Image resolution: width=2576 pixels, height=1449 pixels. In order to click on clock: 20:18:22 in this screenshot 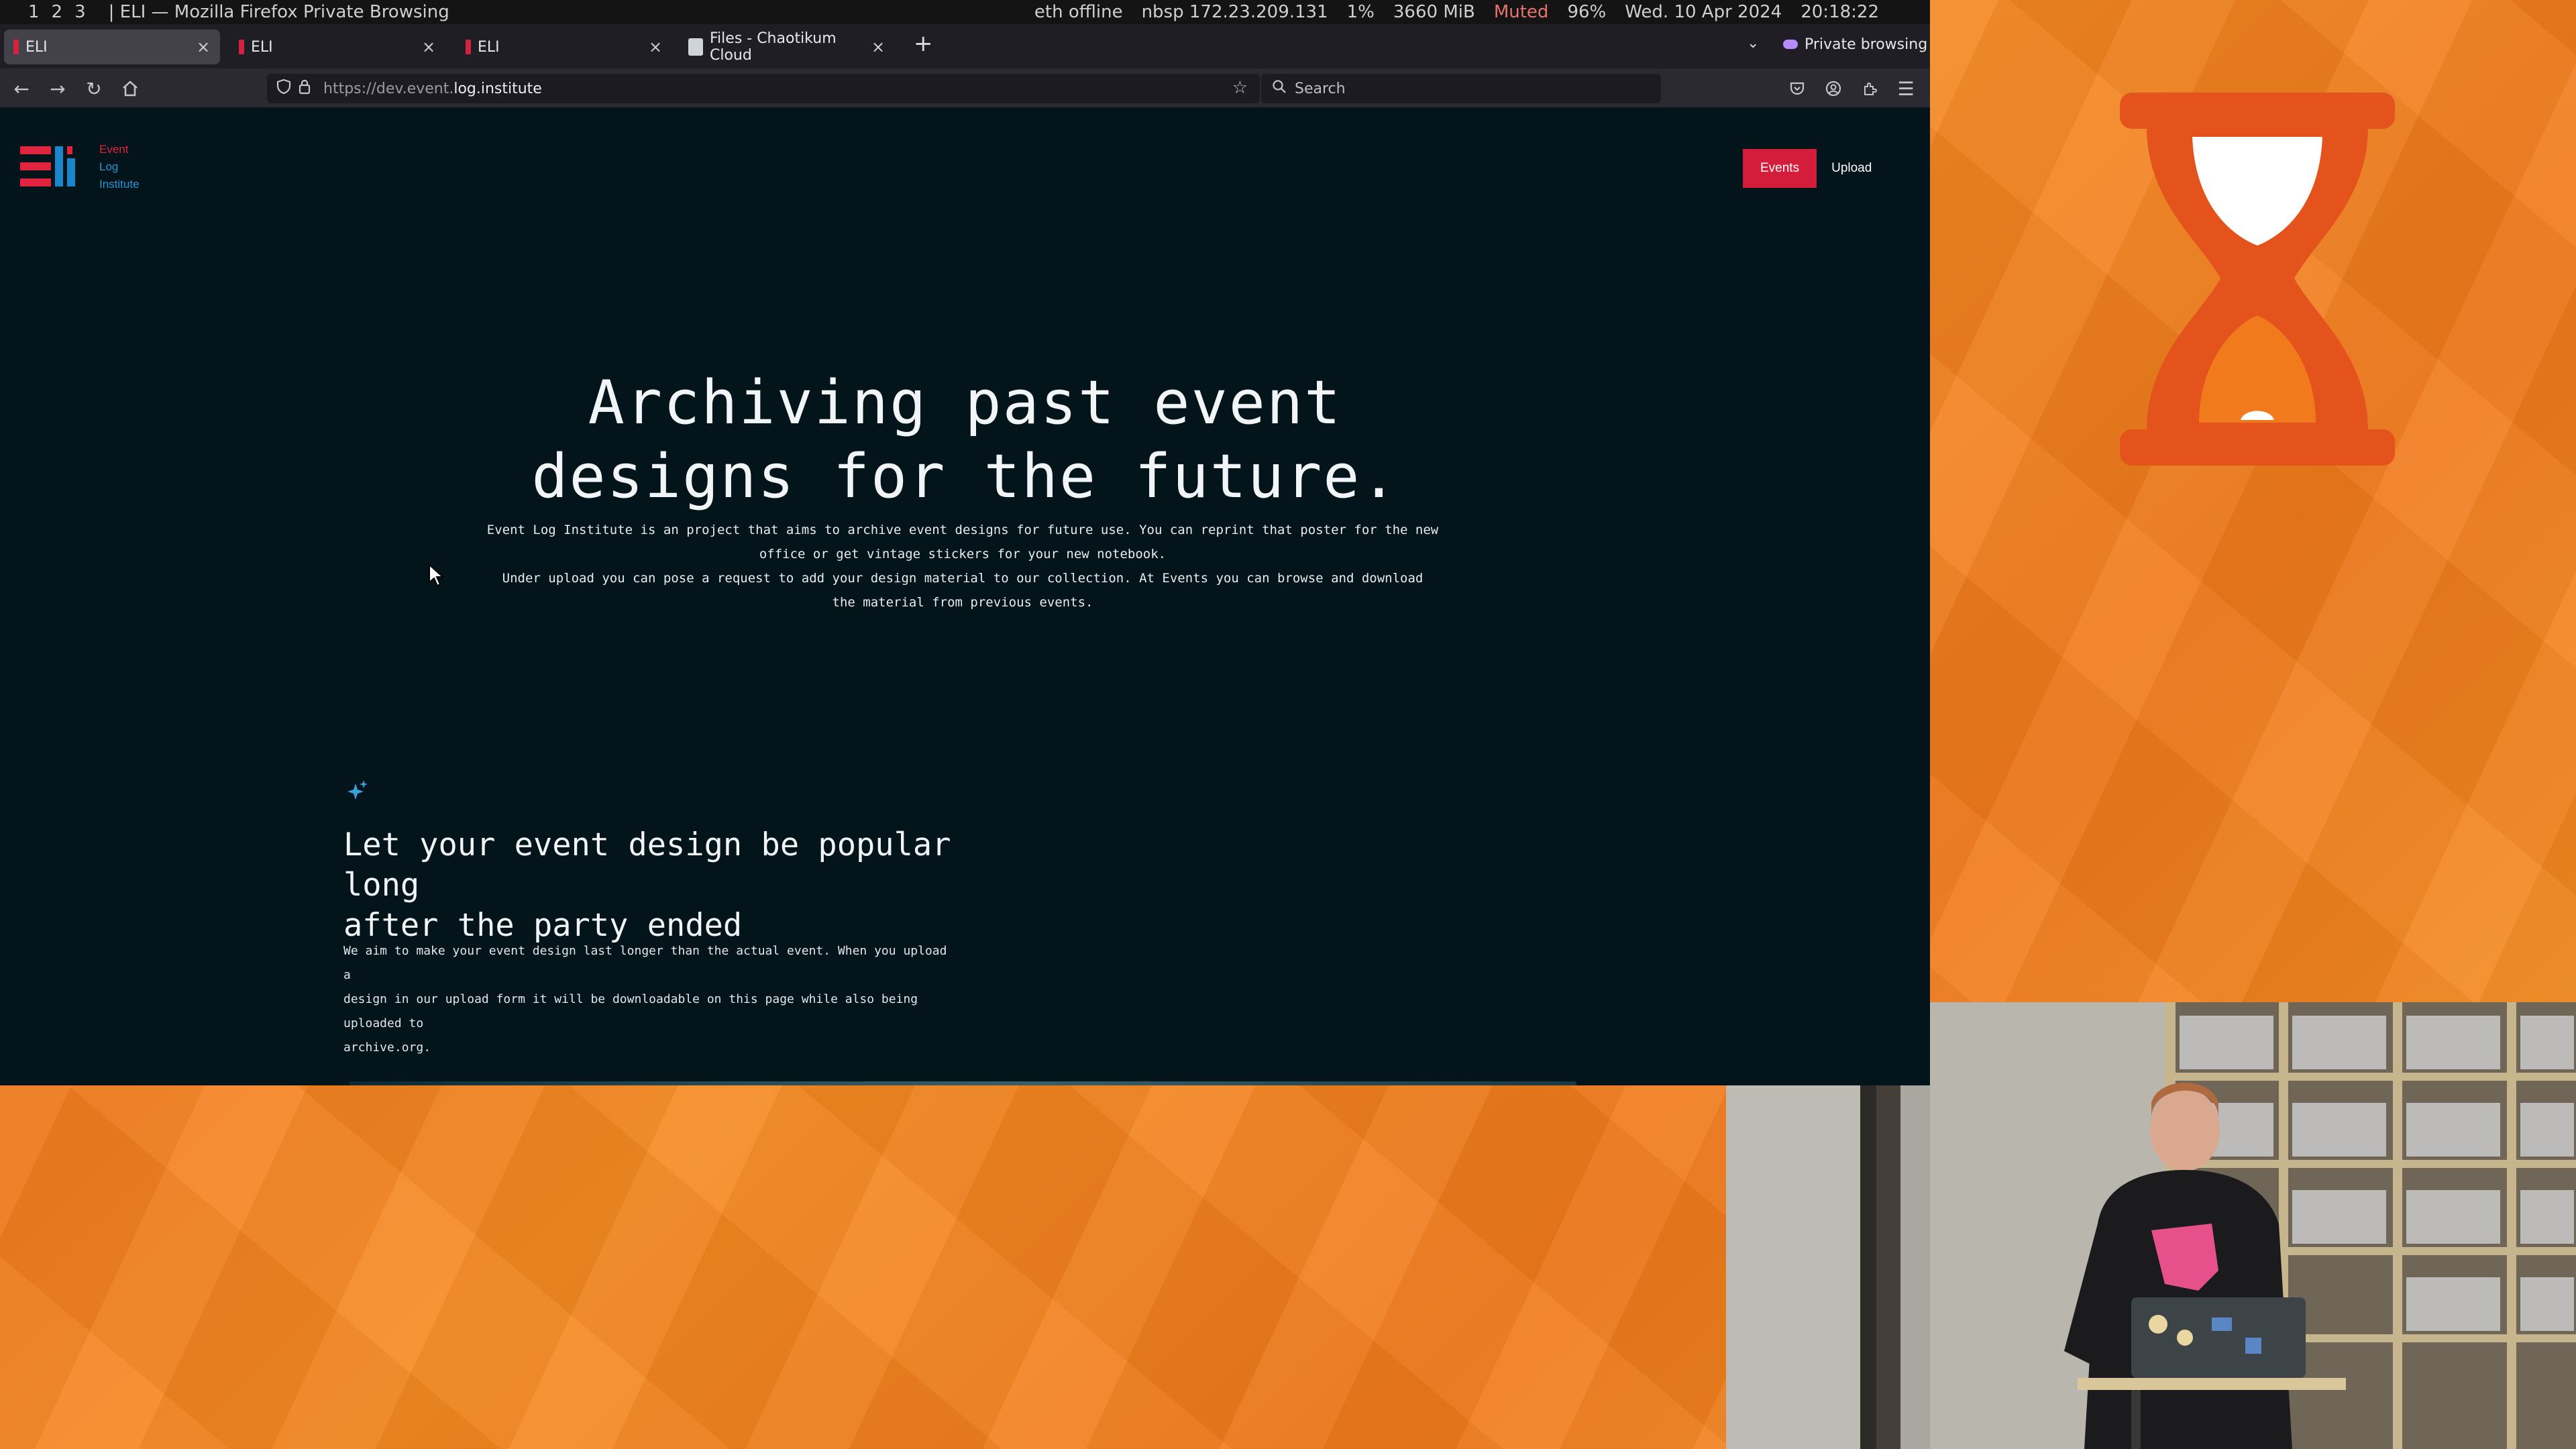, I will do `click(1840, 12)`.